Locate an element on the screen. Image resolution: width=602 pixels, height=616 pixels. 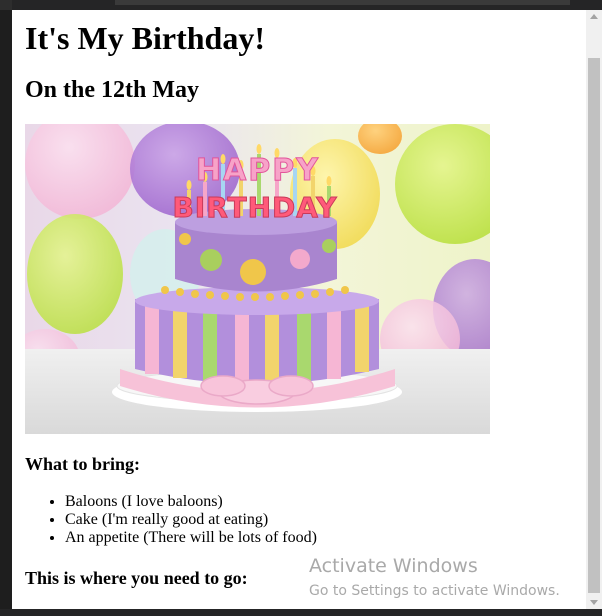
what-to-bring-heading: What to bring: is located at coordinates (83, 464).